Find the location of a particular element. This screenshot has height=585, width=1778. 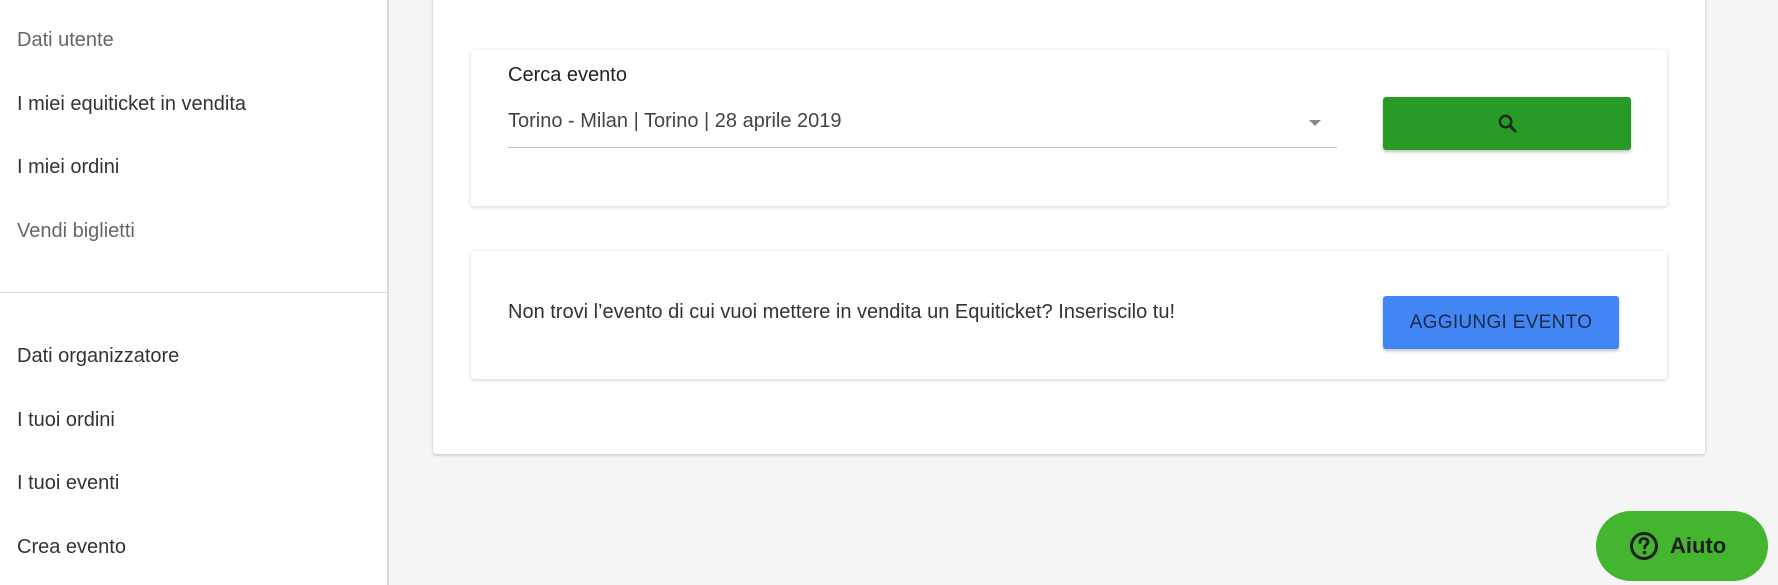

event-select-value: Torino - Milan | Torino | 28 aprile 2019 is located at coordinates (675, 121).